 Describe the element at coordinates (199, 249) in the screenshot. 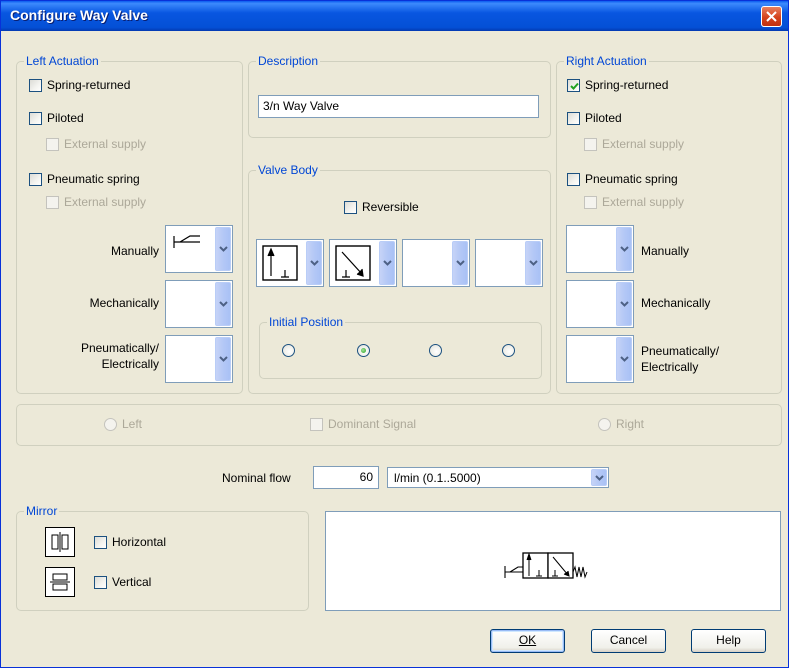

I see `left-manually-combo` at that location.